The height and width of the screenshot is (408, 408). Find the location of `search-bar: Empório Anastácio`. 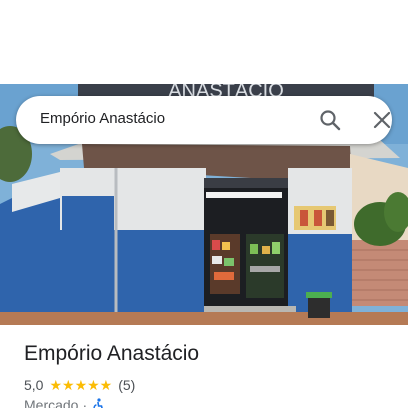

search-bar: Empório Anastácio is located at coordinates (204, 120).